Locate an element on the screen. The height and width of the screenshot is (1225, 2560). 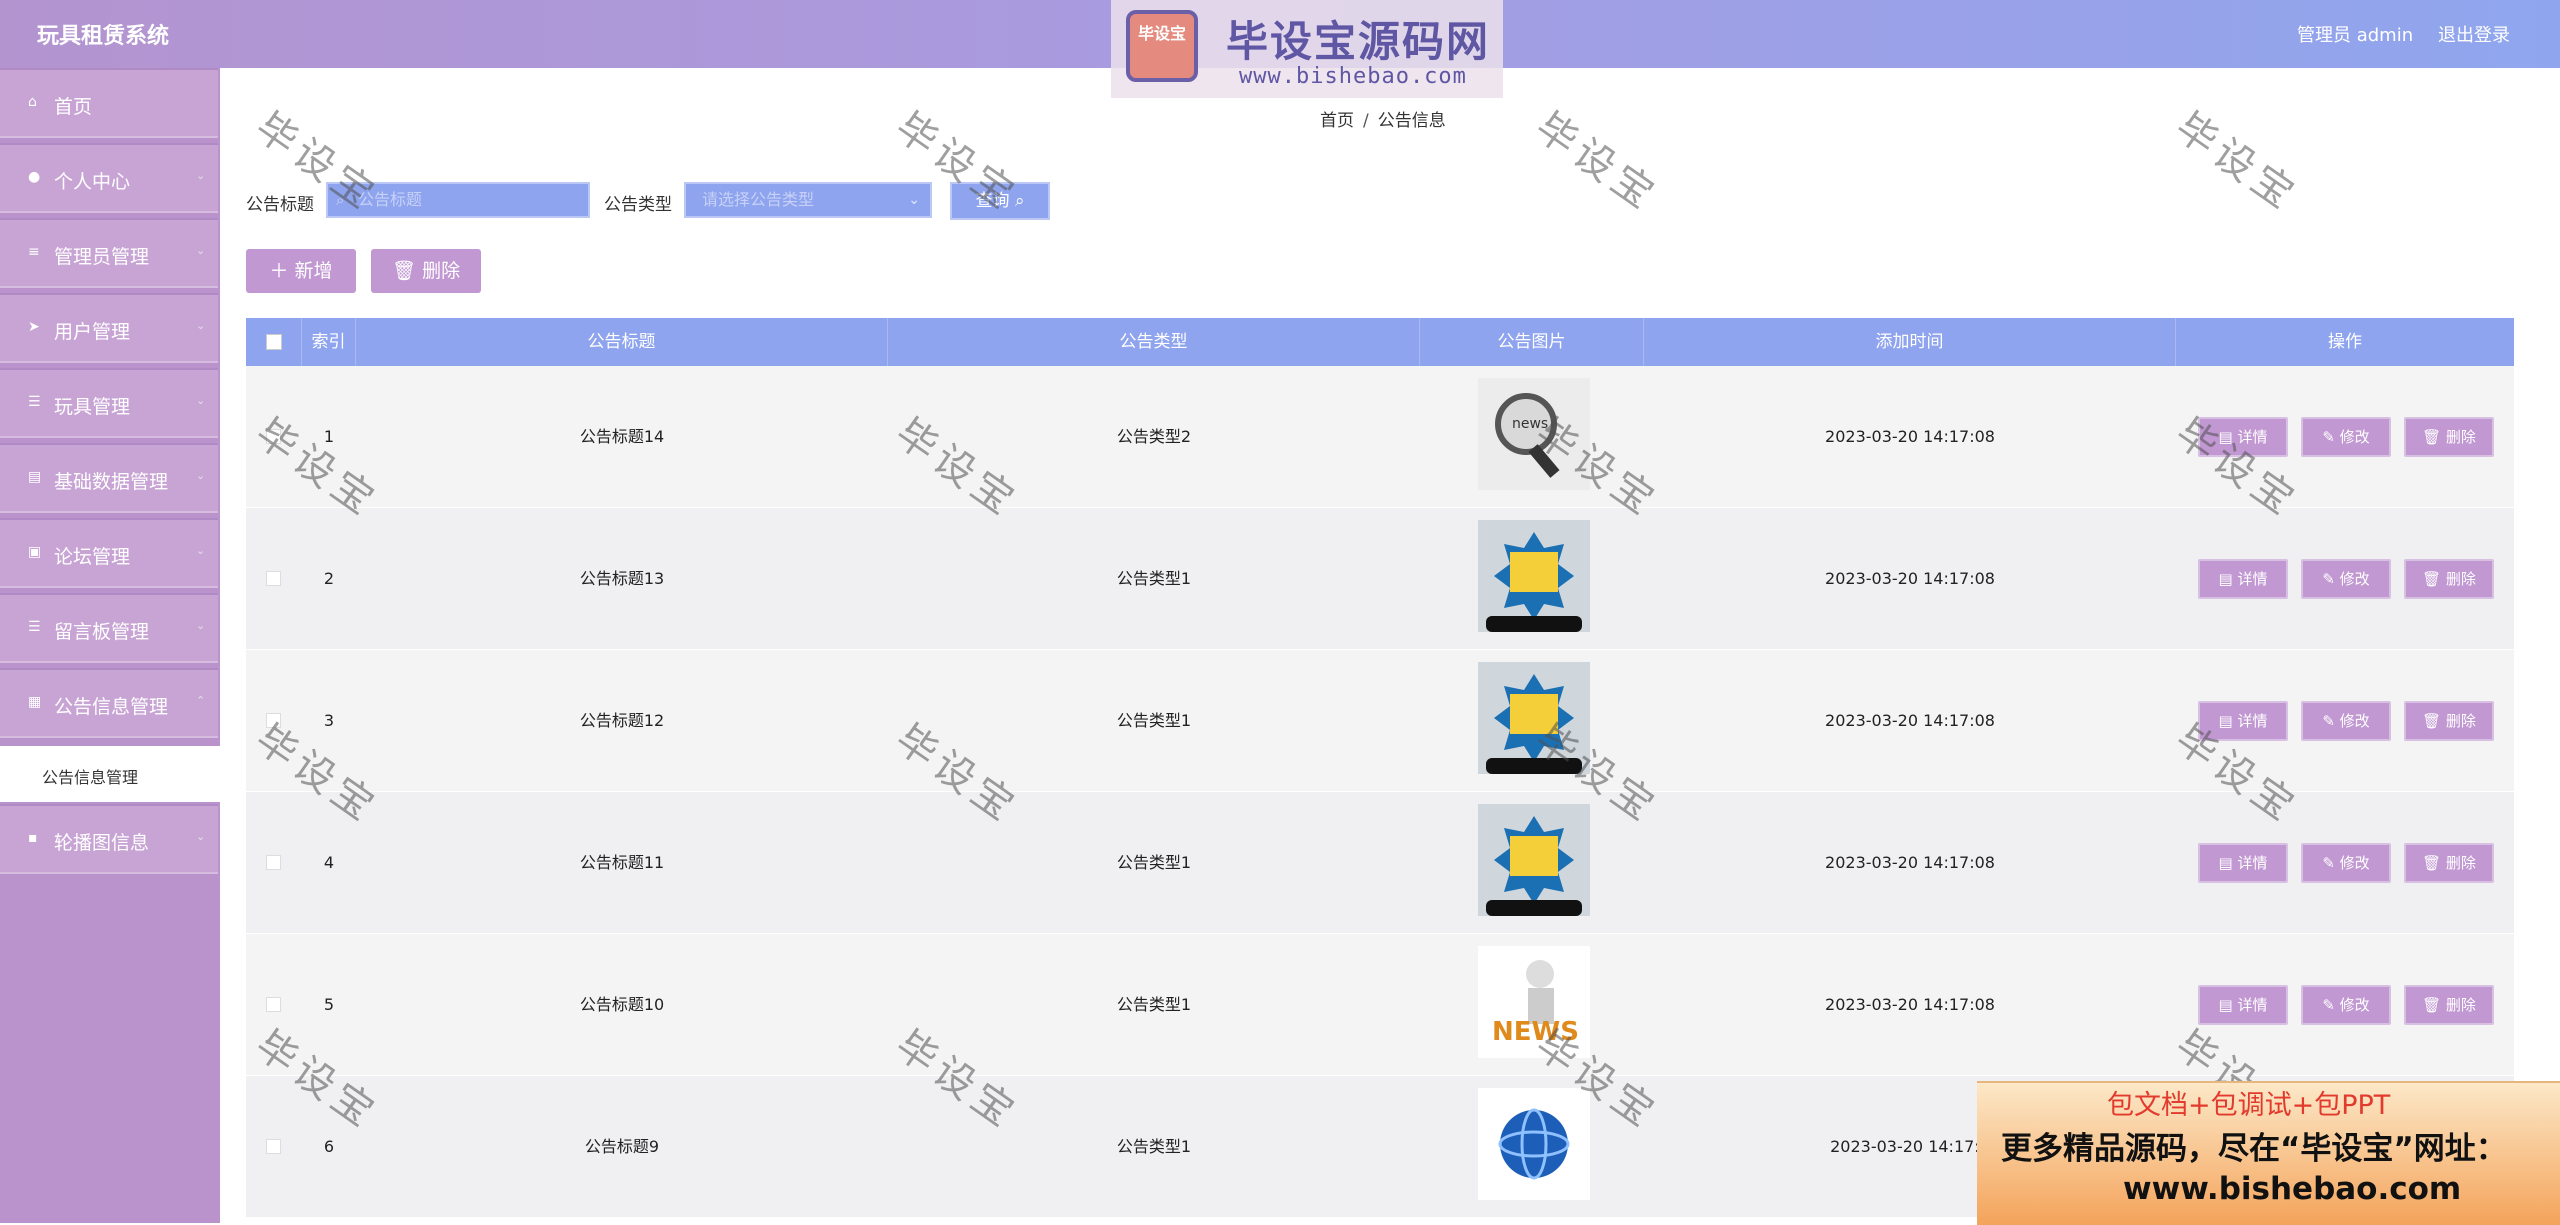
logo-badge-icon: 毕设宝 is located at coordinates (1162, 46).